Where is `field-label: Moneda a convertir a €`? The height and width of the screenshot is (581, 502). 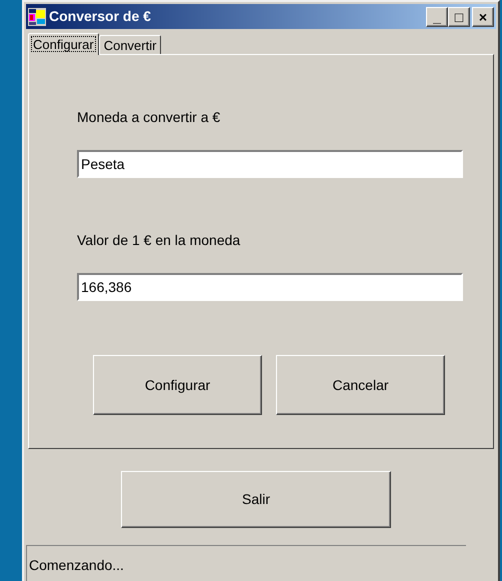
field-label: Moneda a convertir a € is located at coordinates (149, 117).